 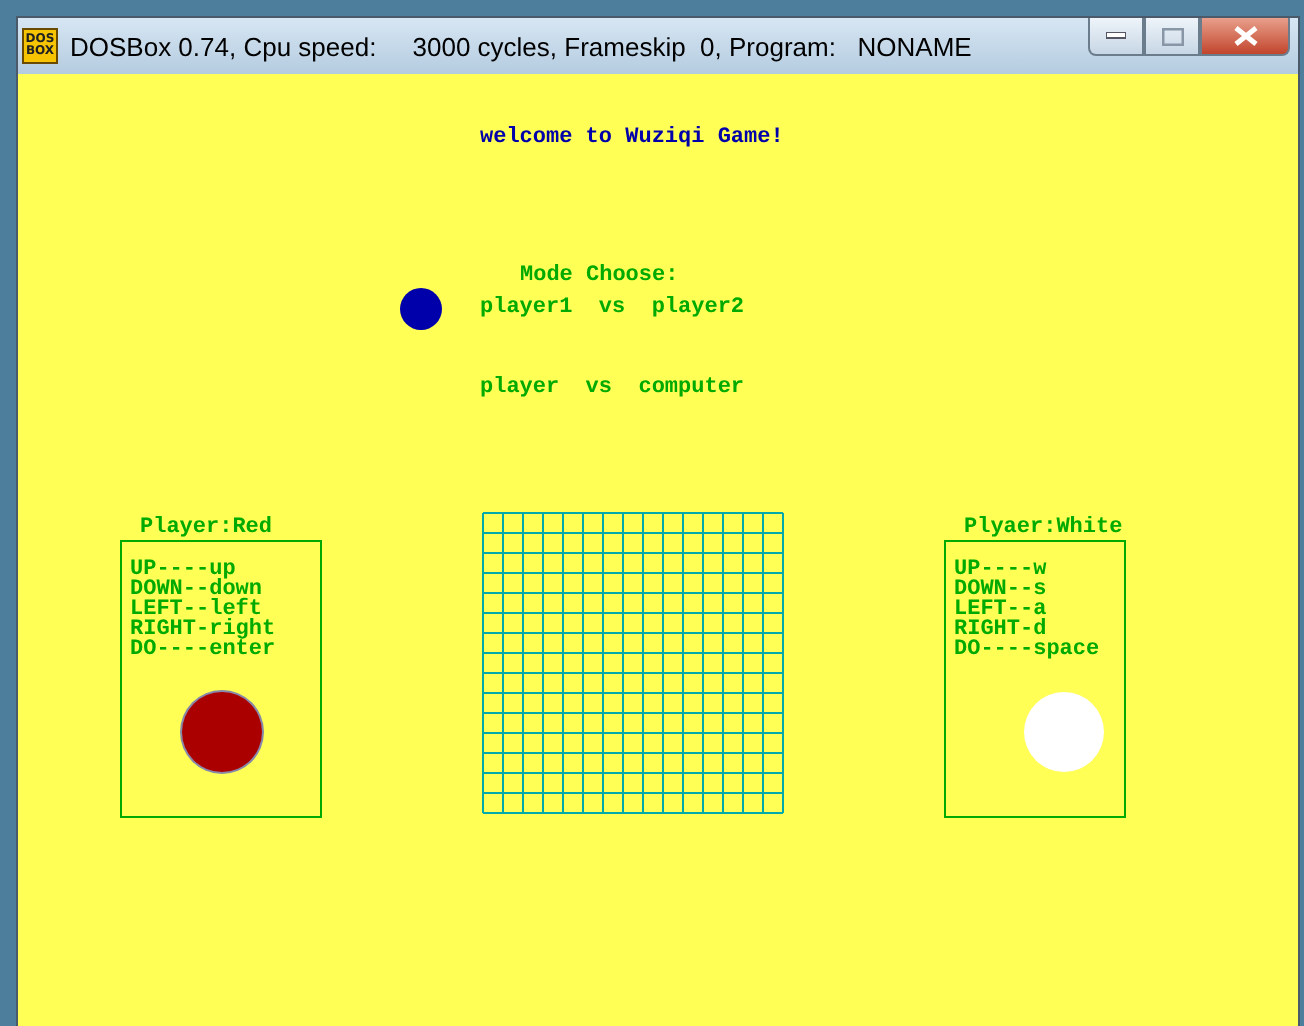 I want to click on key-binding: DOWN--s, so click(x=1001, y=590).